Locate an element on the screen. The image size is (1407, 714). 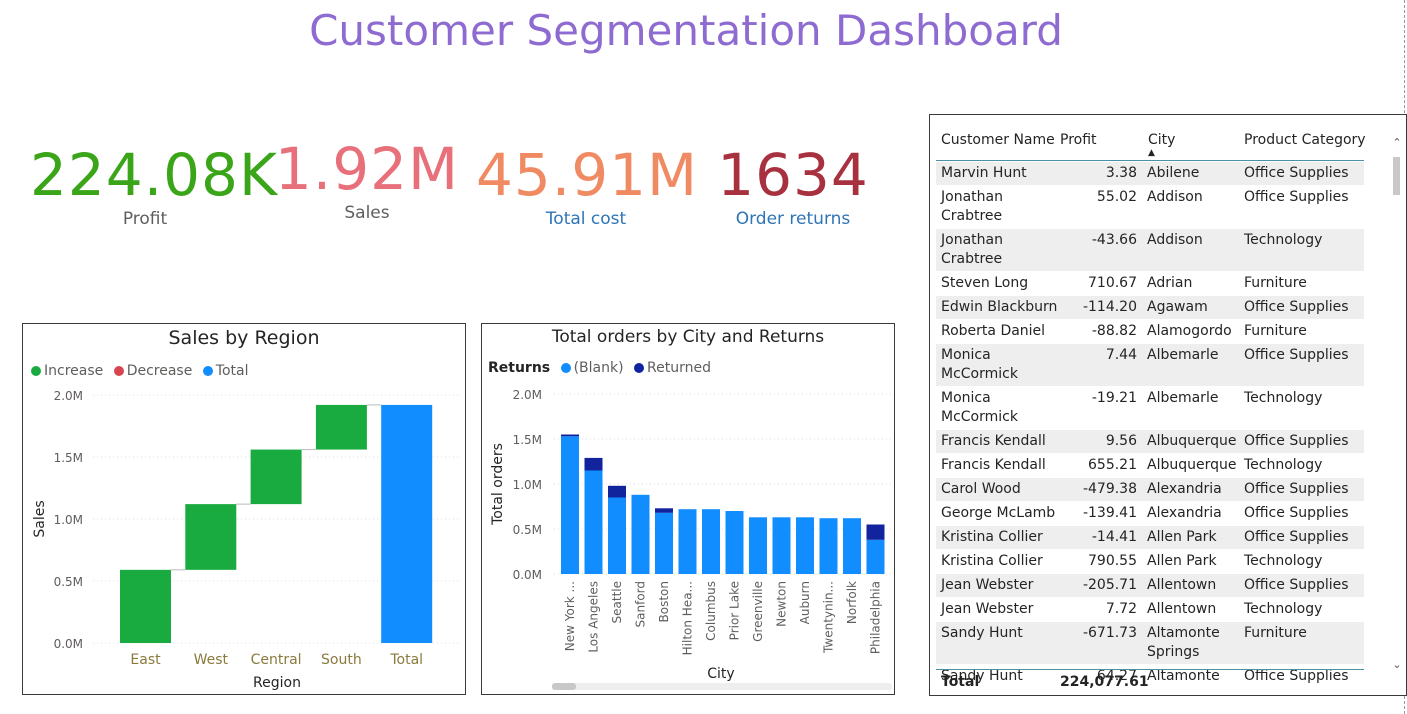
y-tick-label: 1.0M is located at coordinates (527, 485).